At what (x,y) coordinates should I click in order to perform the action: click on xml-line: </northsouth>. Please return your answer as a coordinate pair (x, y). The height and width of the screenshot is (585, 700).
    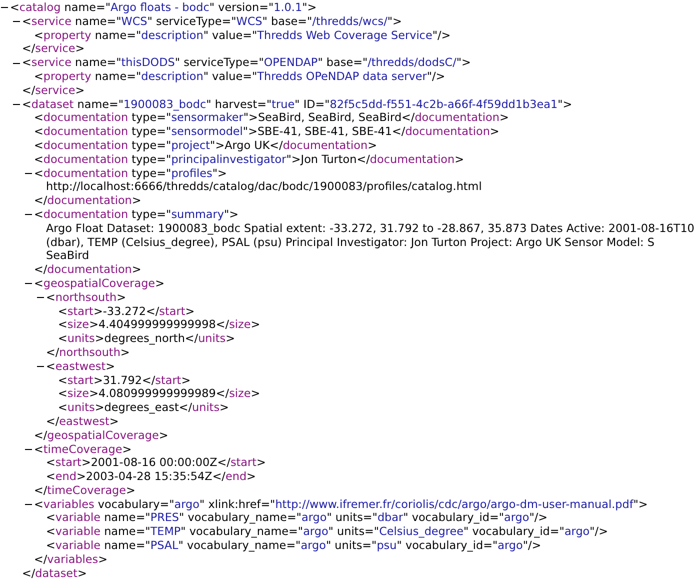
    Looking at the image, I should click on (88, 352).